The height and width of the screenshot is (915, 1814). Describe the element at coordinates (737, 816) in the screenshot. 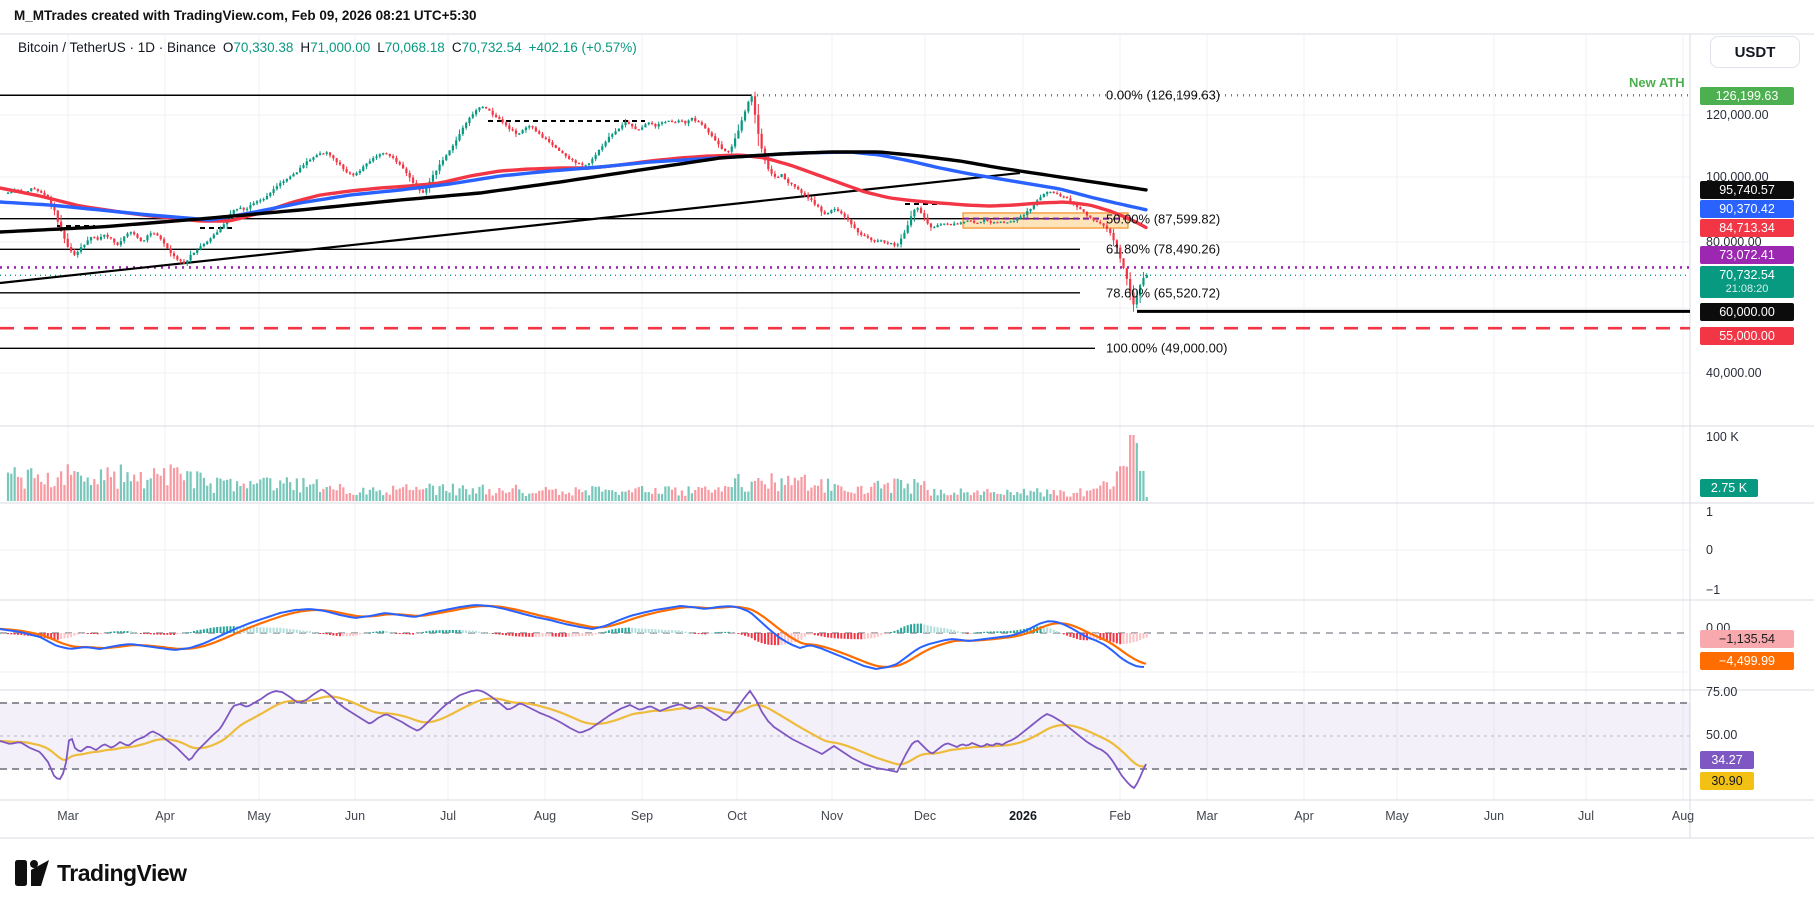

I see `time-axis-label: Oct` at that location.